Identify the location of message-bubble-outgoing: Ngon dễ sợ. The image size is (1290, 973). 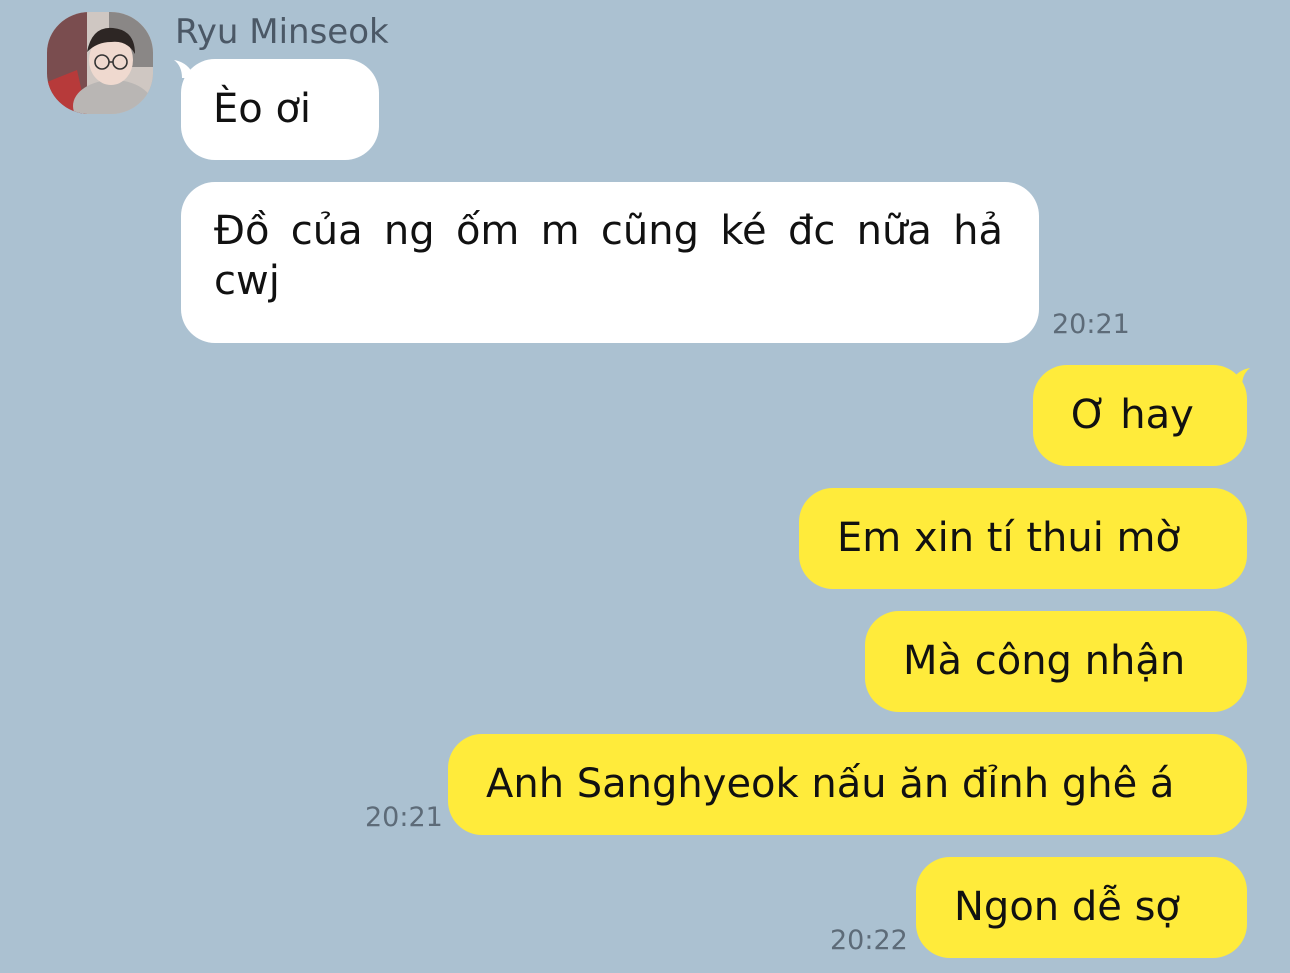
(1081, 907).